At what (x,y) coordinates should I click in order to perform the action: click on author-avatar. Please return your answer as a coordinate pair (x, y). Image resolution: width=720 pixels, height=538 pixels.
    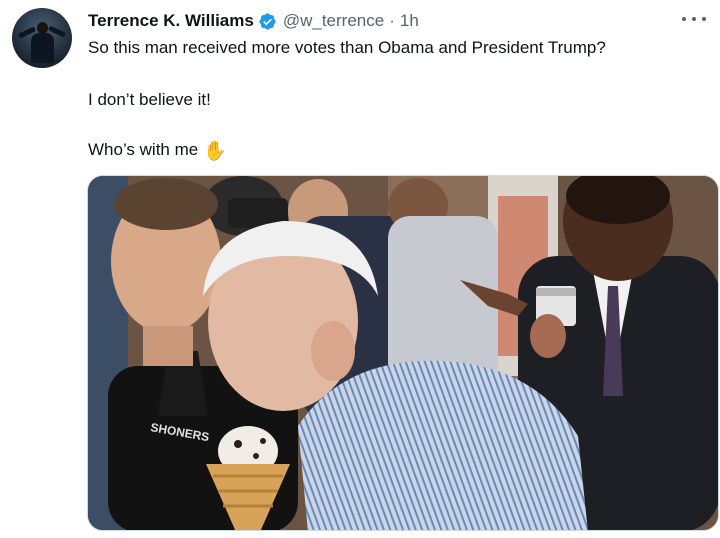
    Looking at the image, I should click on (42, 38).